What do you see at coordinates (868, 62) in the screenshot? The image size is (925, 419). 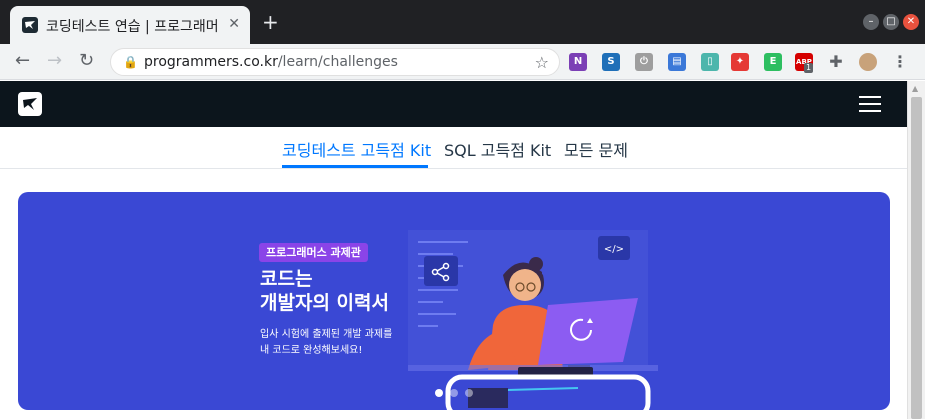 I see `profile-extension-icon` at bounding box center [868, 62].